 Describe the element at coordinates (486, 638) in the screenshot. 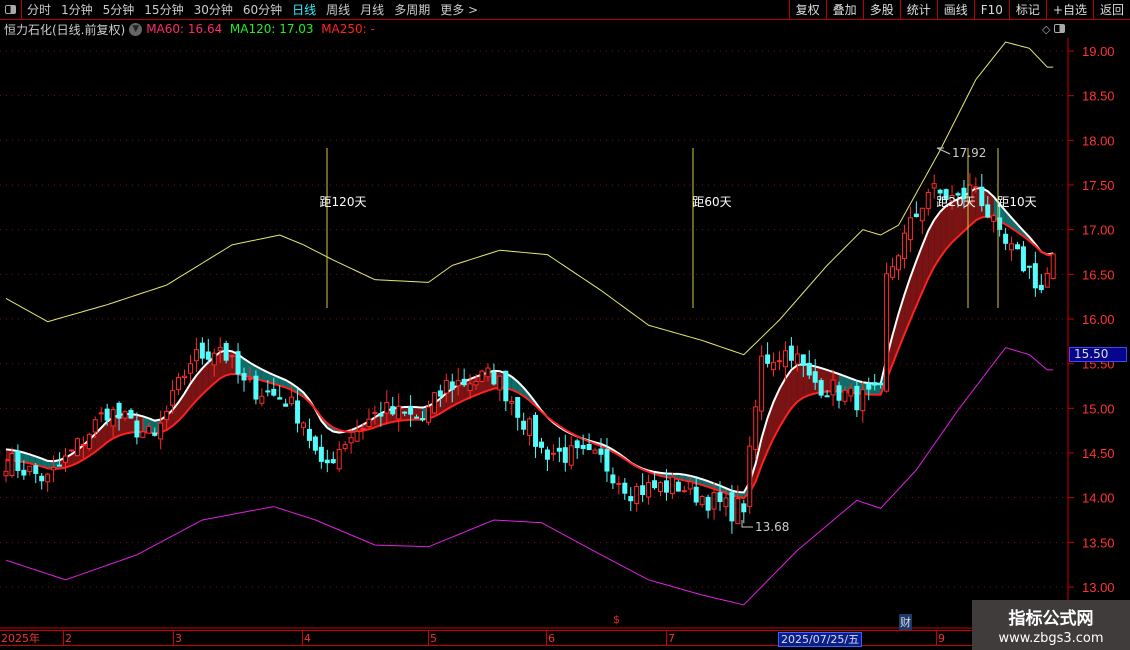

I see `date-axis: 2025/07/25/五 2025年 2 3 4 5 6 7 9` at that location.